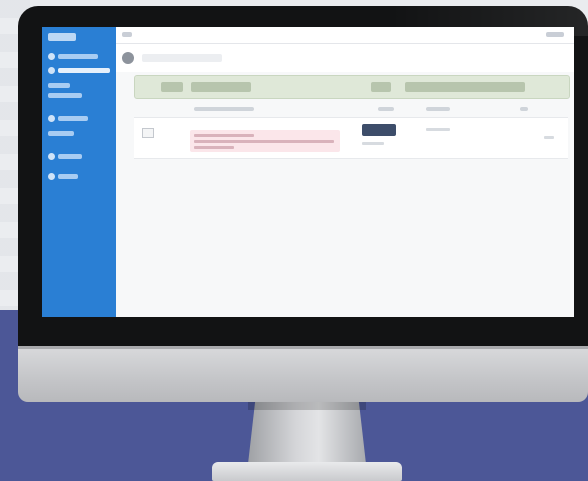 This screenshot has width=588, height=481. What do you see at coordinates (351, 138) in the screenshot?
I see `table-row` at bounding box center [351, 138].